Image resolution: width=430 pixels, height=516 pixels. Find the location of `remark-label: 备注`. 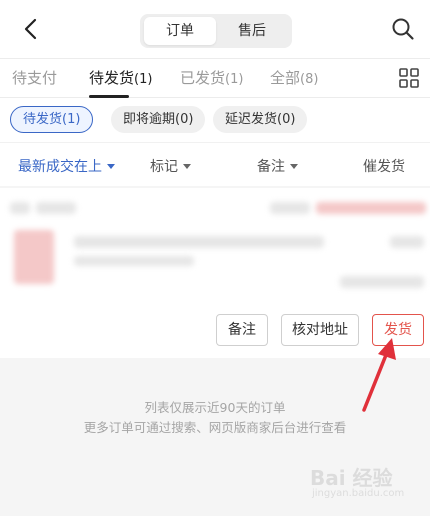

remark-label: 备注 is located at coordinates (271, 167).